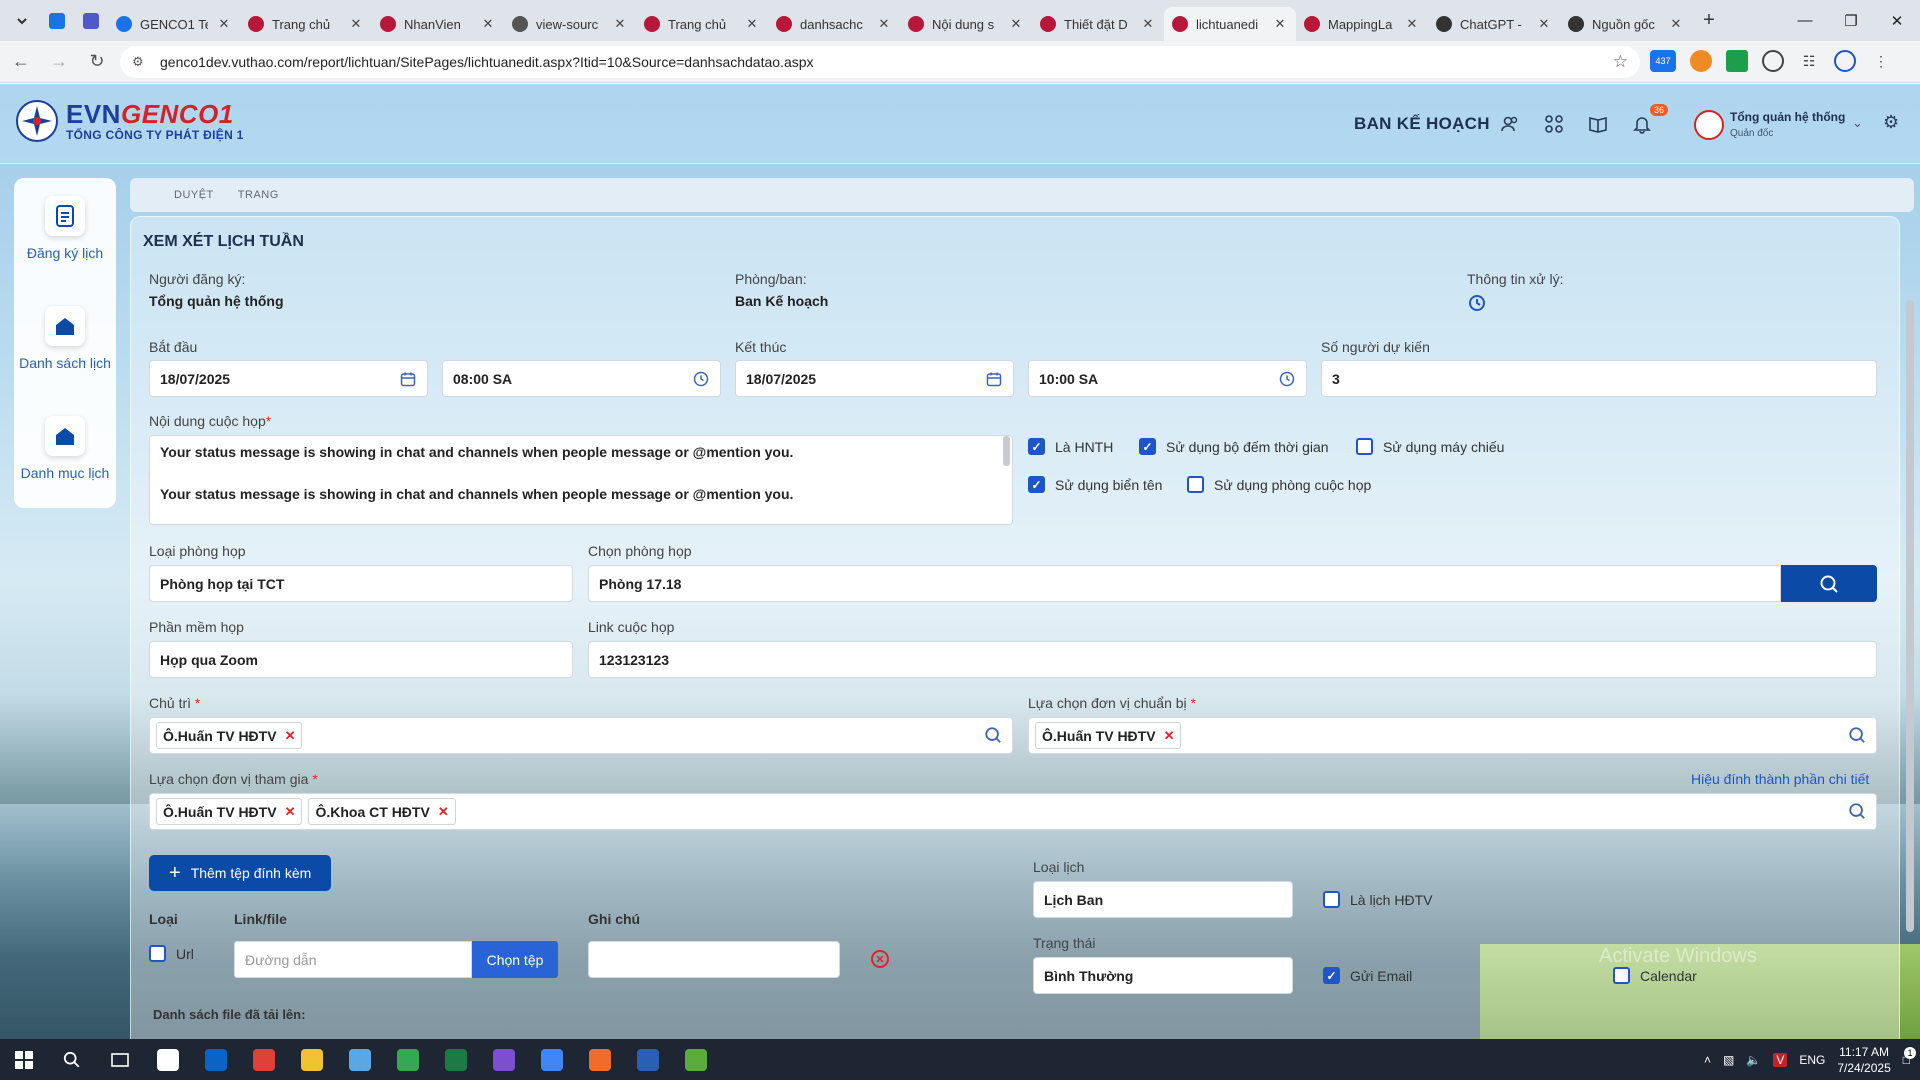  What do you see at coordinates (1728, 1060) in the screenshot?
I see `network-icon: ▧` at bounding box center [1728, 1060].